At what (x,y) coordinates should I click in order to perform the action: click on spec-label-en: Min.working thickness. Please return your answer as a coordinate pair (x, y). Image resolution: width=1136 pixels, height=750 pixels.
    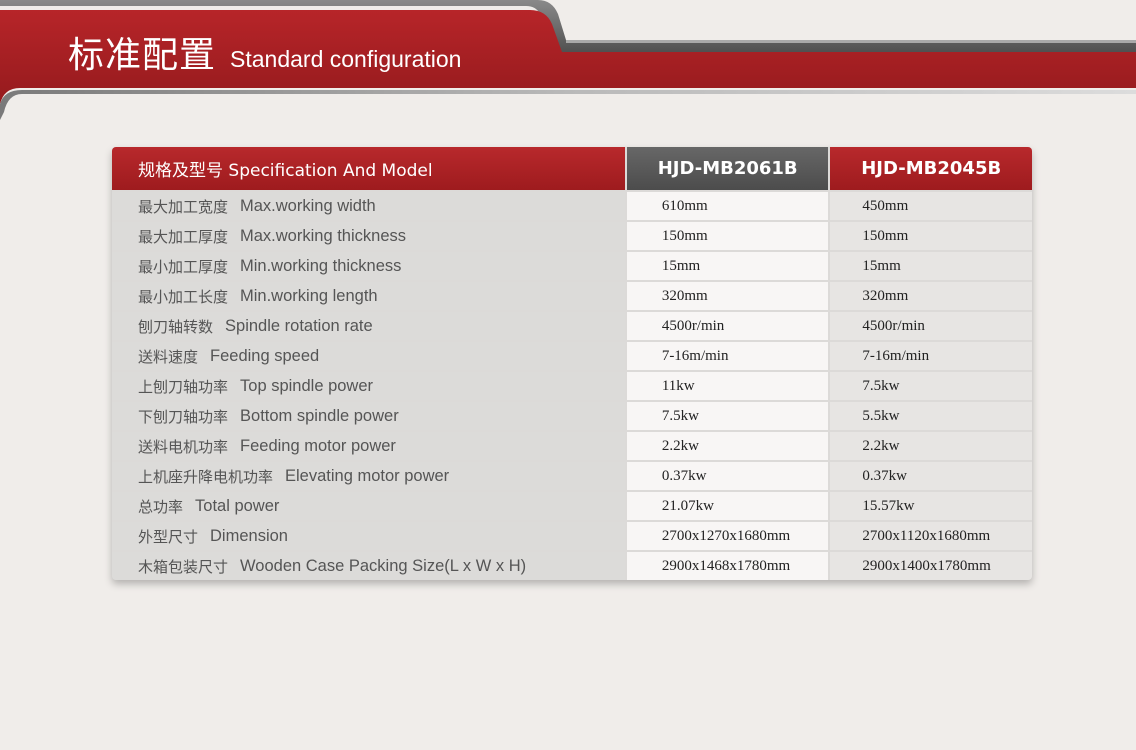
    Looking at the image, I should click on (321, 265).